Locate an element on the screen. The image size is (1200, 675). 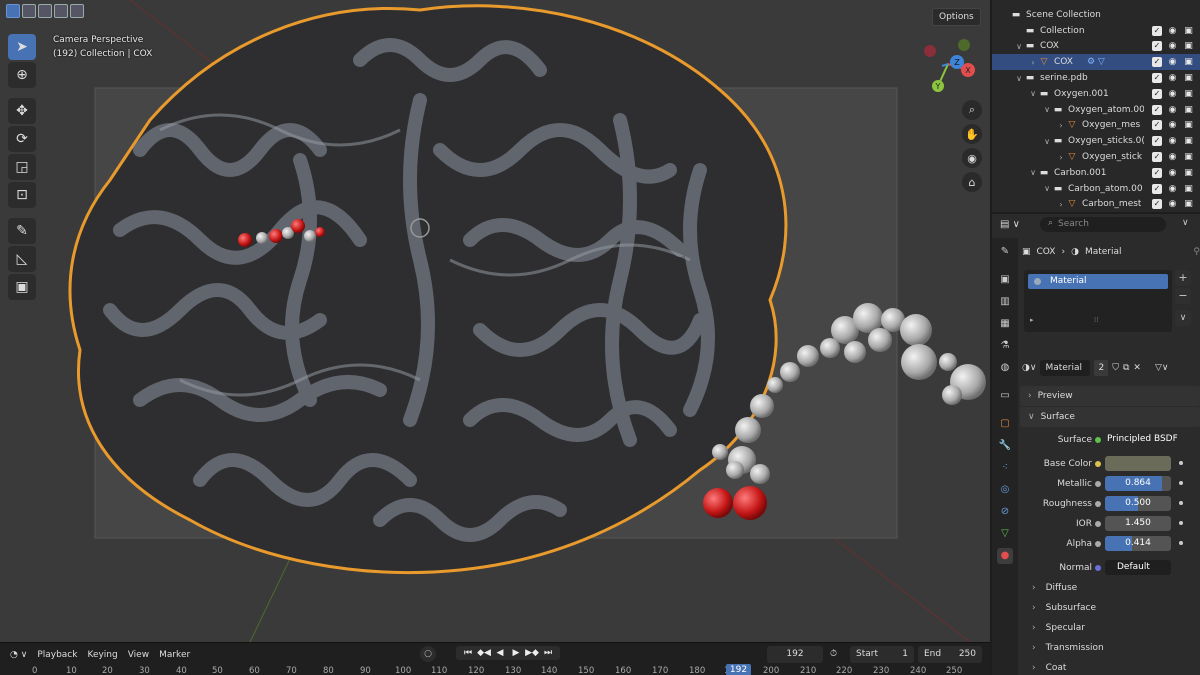
tool-tab-icon: ✎ is located at coordinates (1005, 252).